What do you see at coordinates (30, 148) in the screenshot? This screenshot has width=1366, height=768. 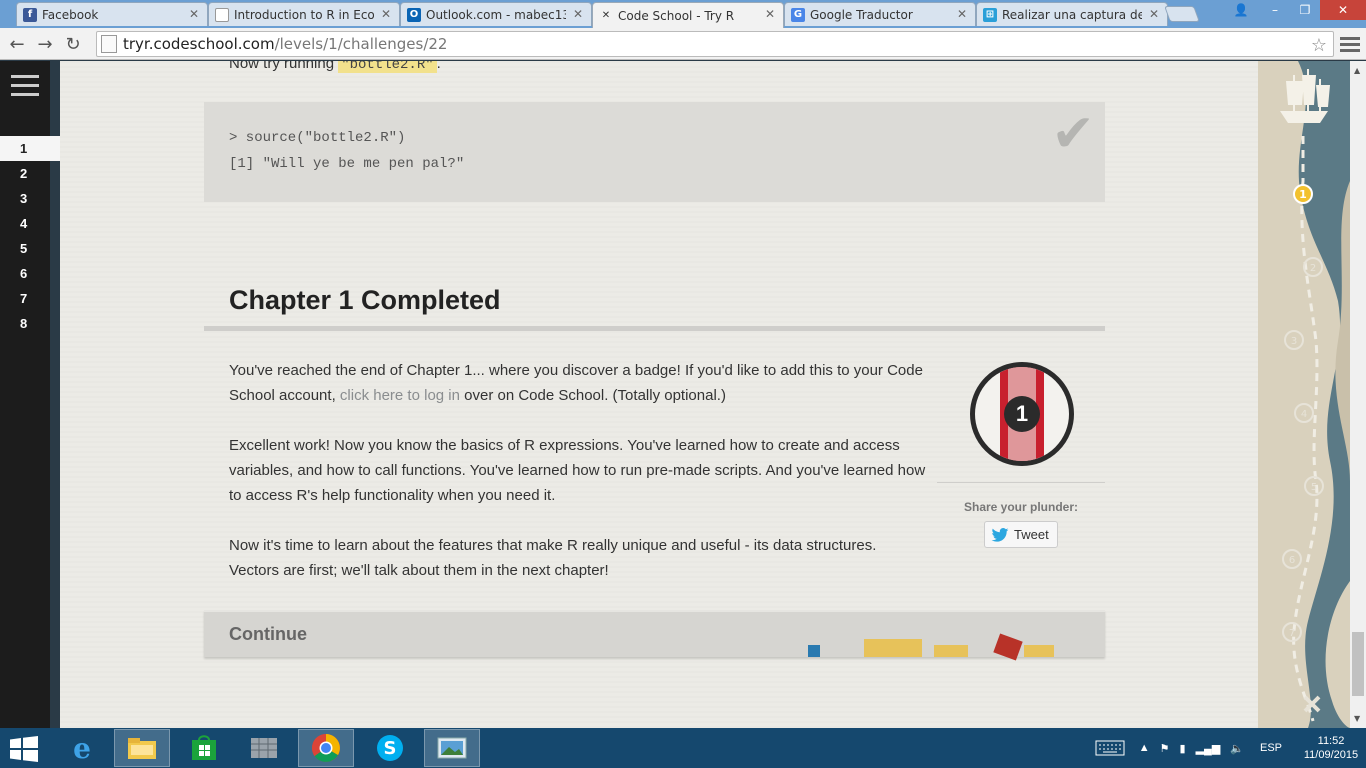 I see `chapter-link-1: 1` at bounding box center [30, 148].